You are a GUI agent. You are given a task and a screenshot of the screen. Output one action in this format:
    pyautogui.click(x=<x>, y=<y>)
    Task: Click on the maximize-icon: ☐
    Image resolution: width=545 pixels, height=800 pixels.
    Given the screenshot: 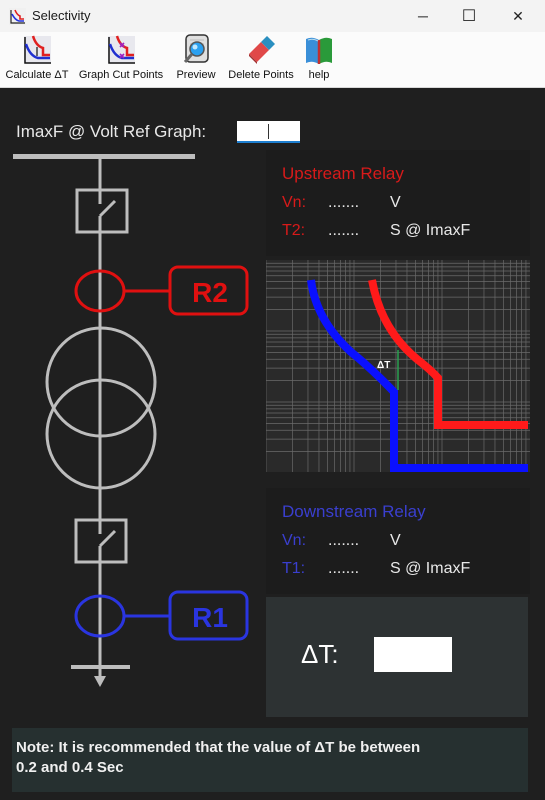 What is the action you would take?
    pyautogui.click(x=469, y=16)
    